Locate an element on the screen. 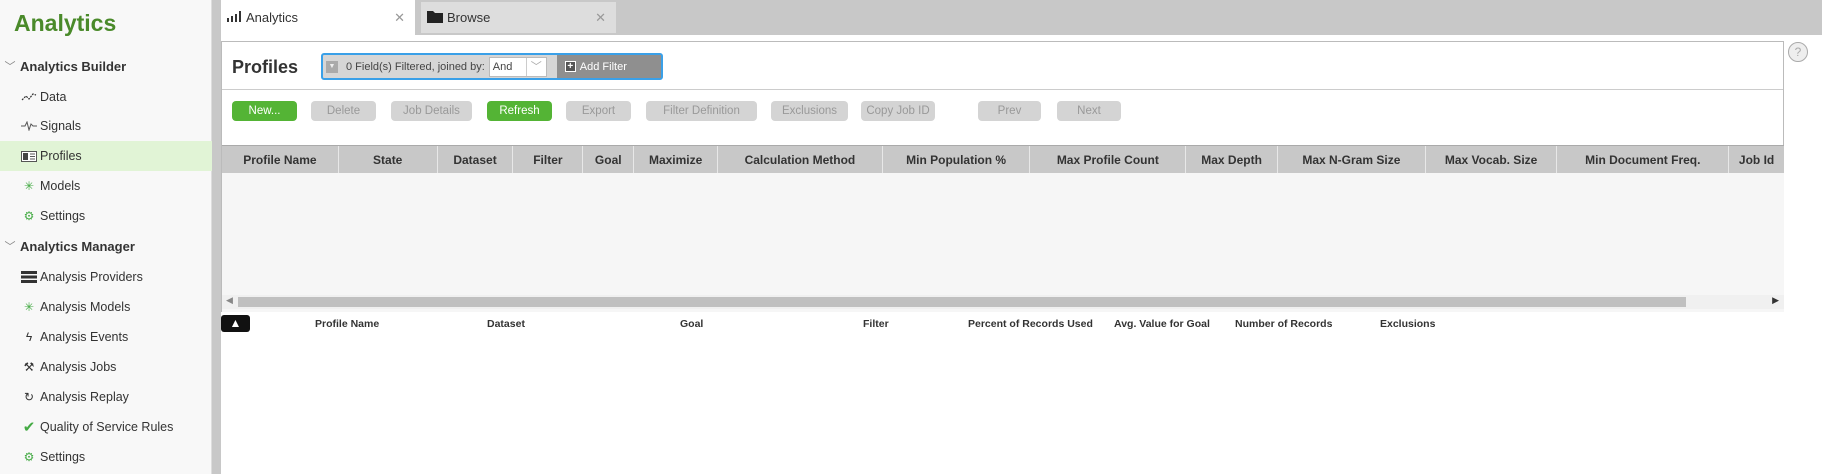 This screenshot has height=474, width=1822. sidebar-item-settings: ⚙ Settings is located at coordinates (106, 216).